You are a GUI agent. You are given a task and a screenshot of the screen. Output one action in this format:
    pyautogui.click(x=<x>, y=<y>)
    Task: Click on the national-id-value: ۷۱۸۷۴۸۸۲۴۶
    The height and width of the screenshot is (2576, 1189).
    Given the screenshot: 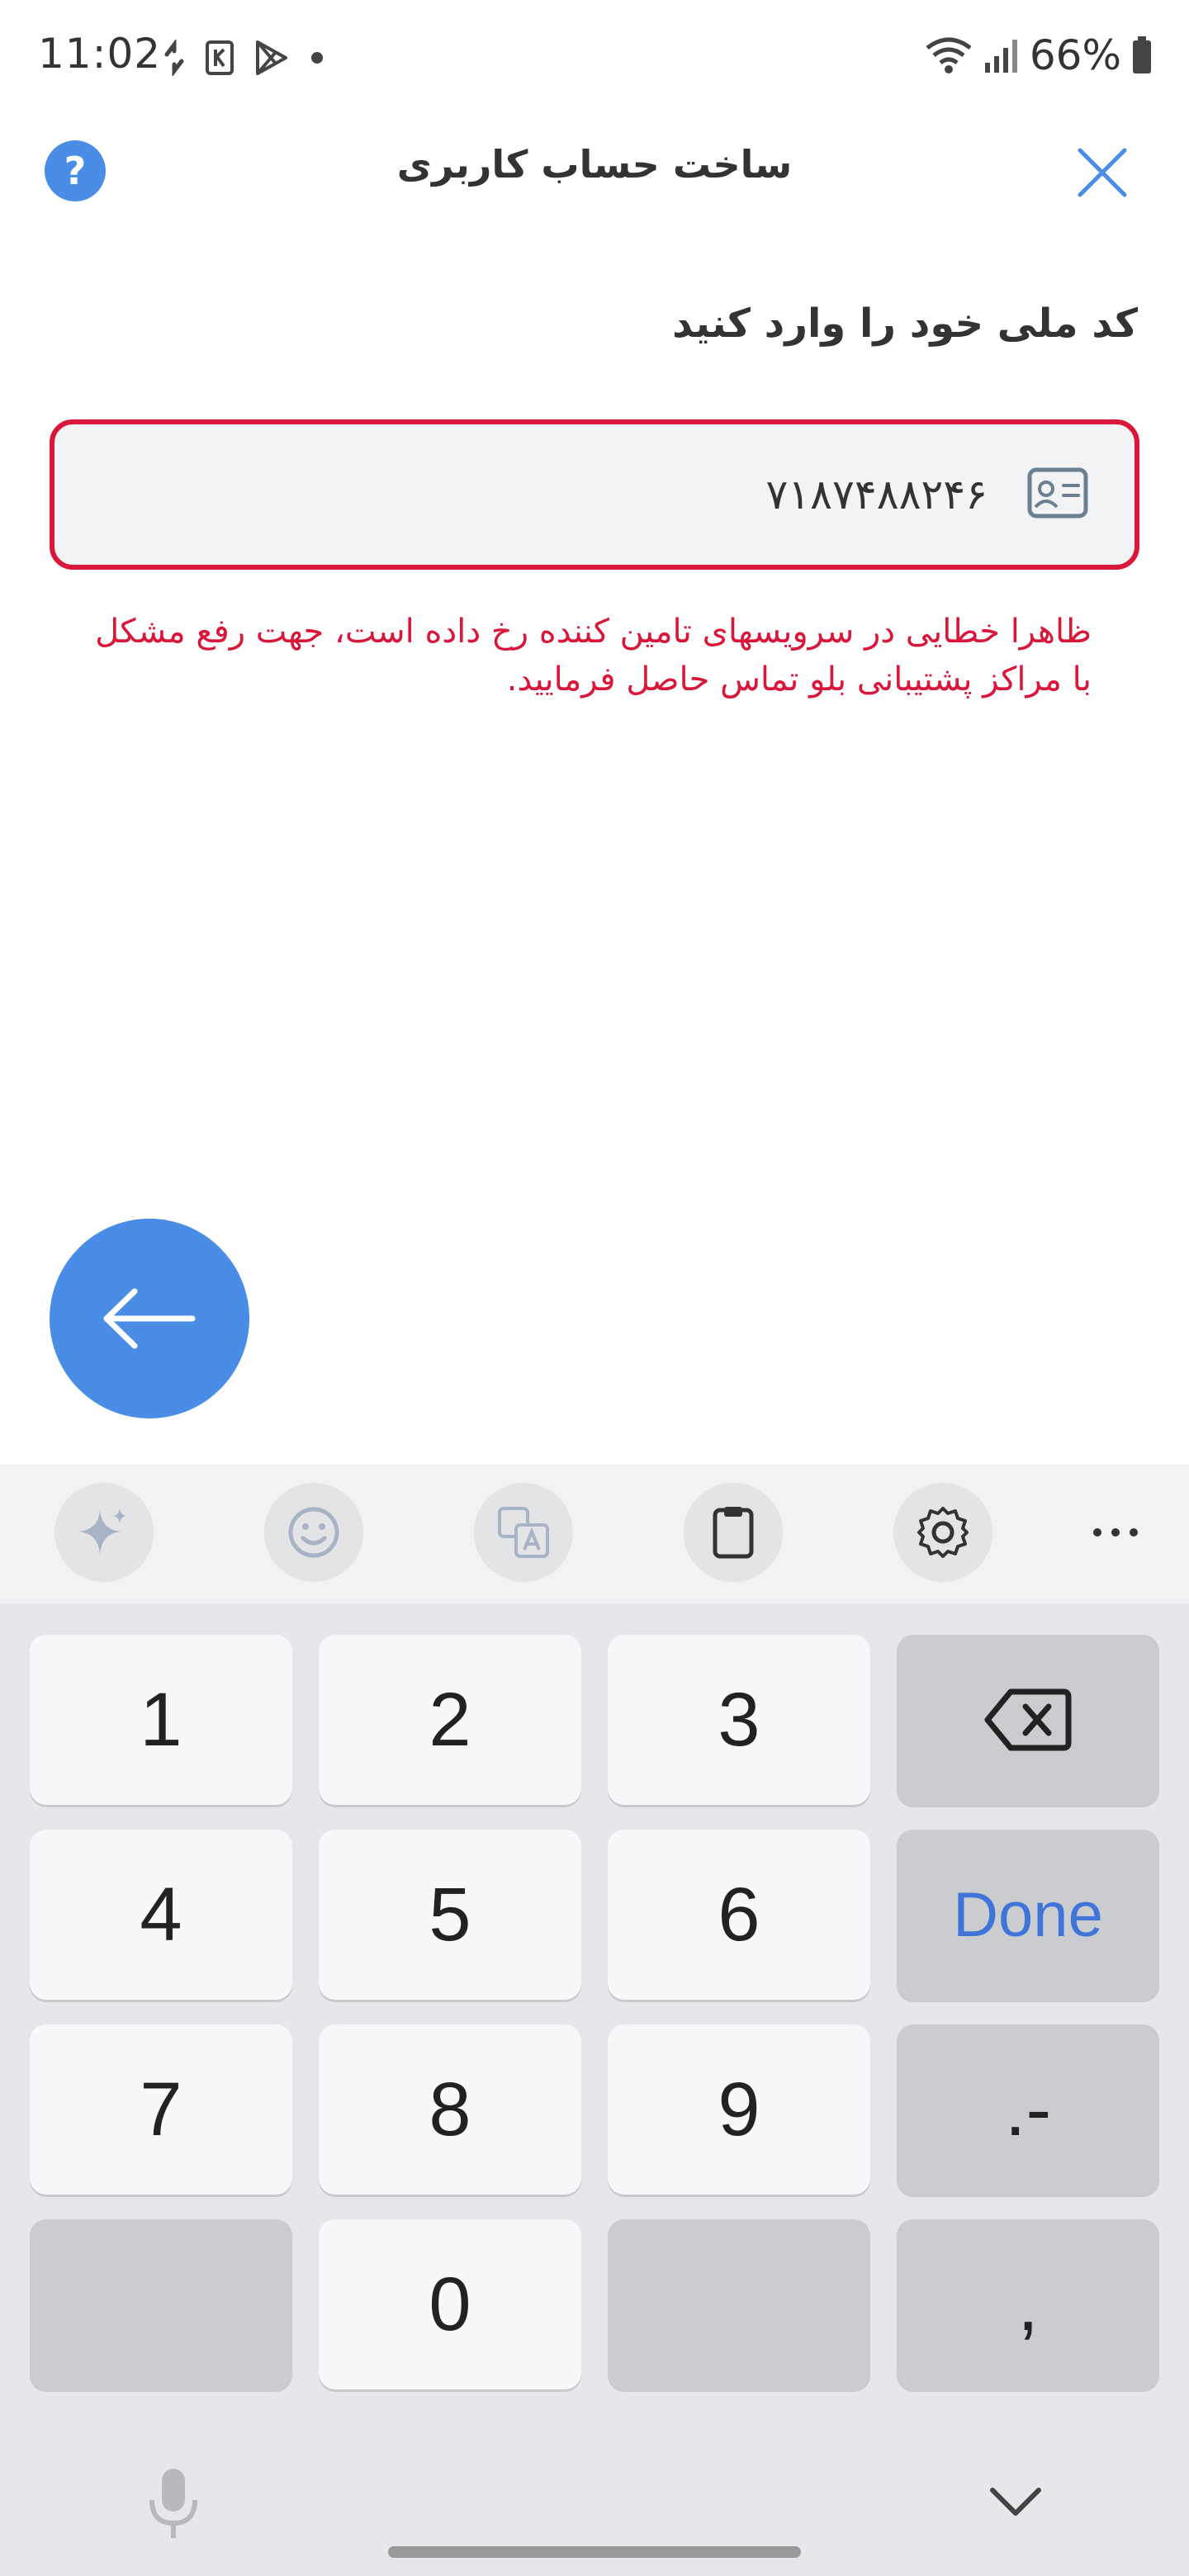 What is the action you would take?
    pyautogui.click(x=876, y=495)
    